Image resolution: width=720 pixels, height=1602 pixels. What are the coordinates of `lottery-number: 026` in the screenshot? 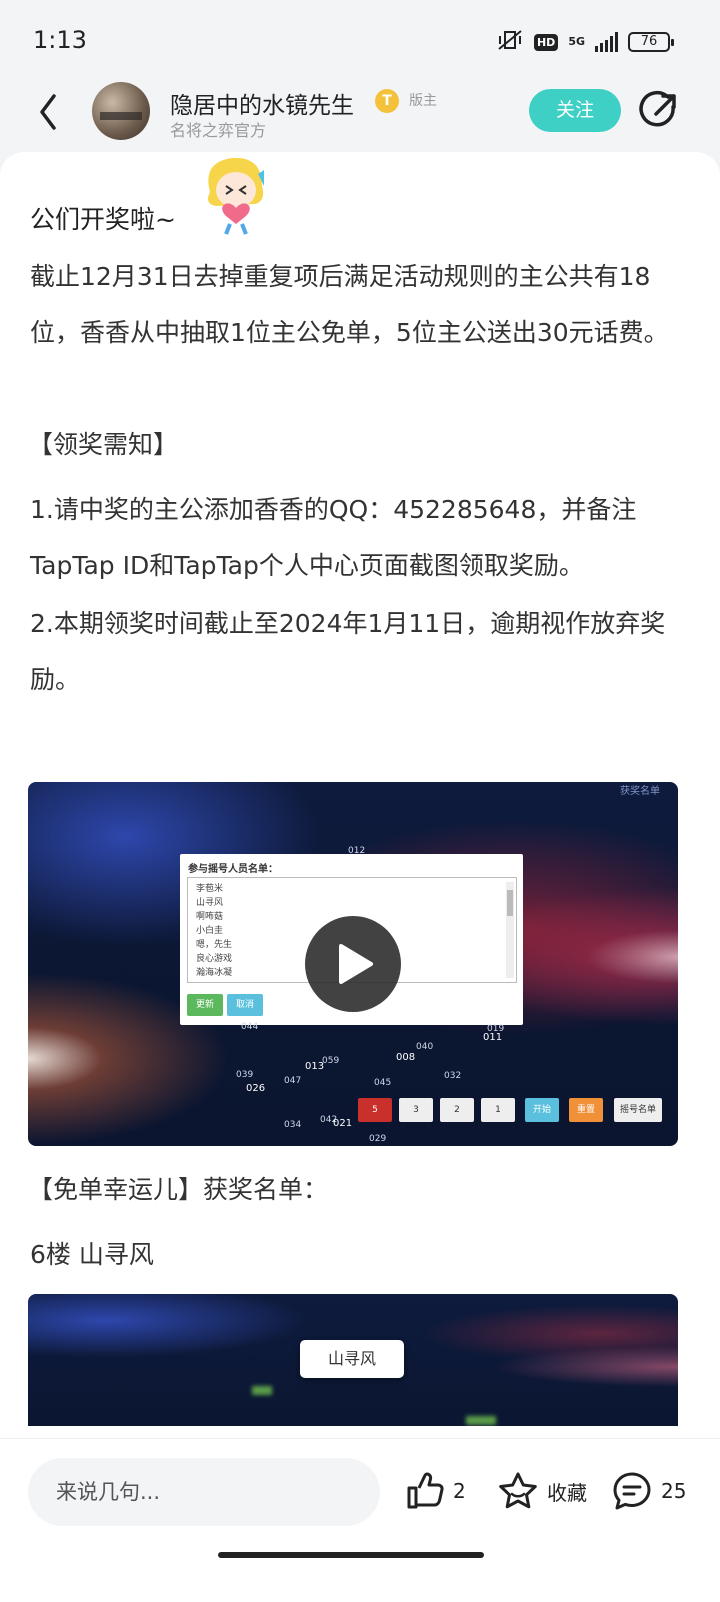 It's located at (256, 1088).